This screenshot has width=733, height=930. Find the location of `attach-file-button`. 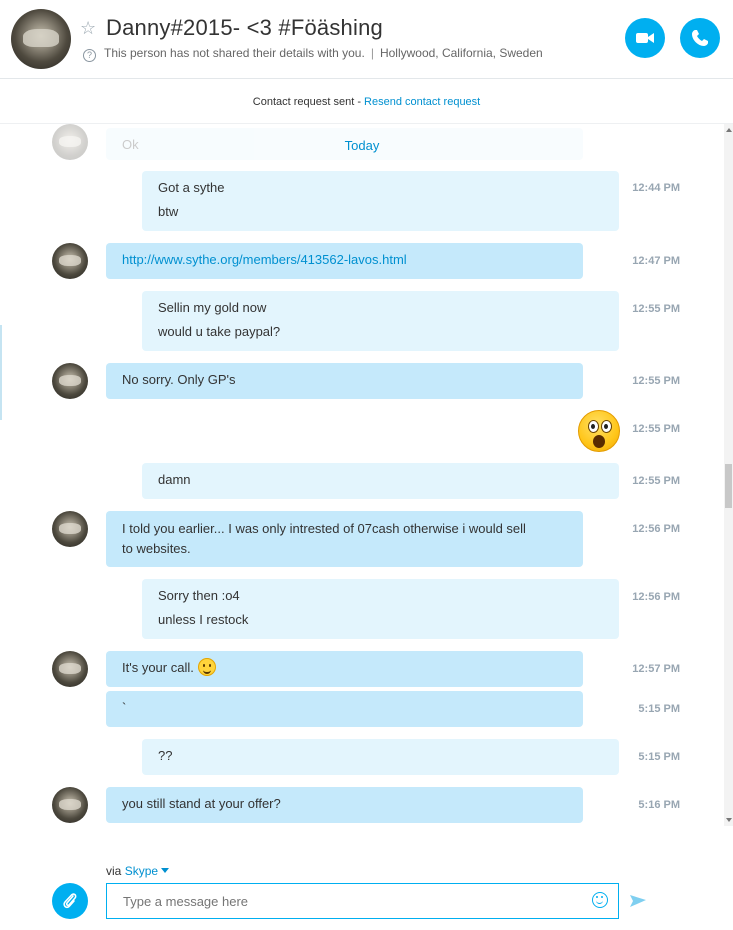

attach-file-button is located at coordinates (70, 901).